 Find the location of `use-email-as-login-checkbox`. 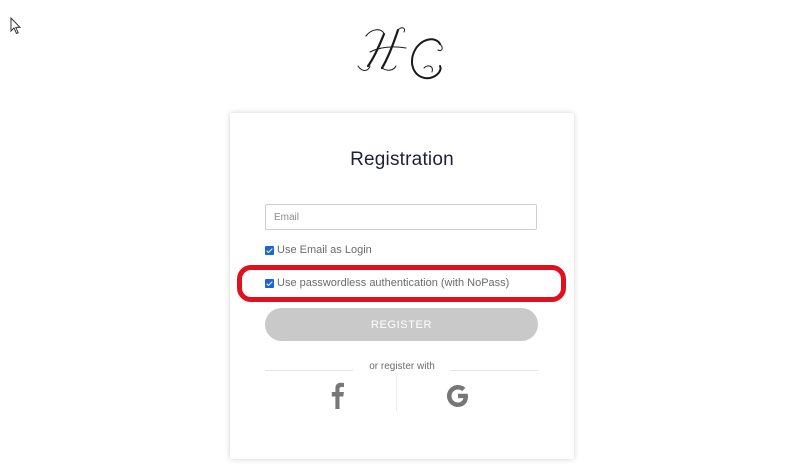

use-email-as-login-checkbox is located at coordinates (269, 250).